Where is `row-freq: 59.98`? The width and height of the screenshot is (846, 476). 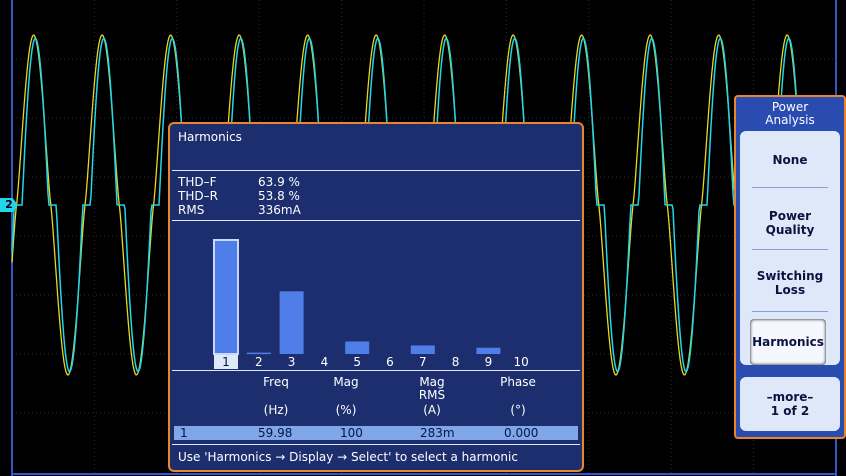 row-freq: 59.98 is located at coordinates (275, 433).